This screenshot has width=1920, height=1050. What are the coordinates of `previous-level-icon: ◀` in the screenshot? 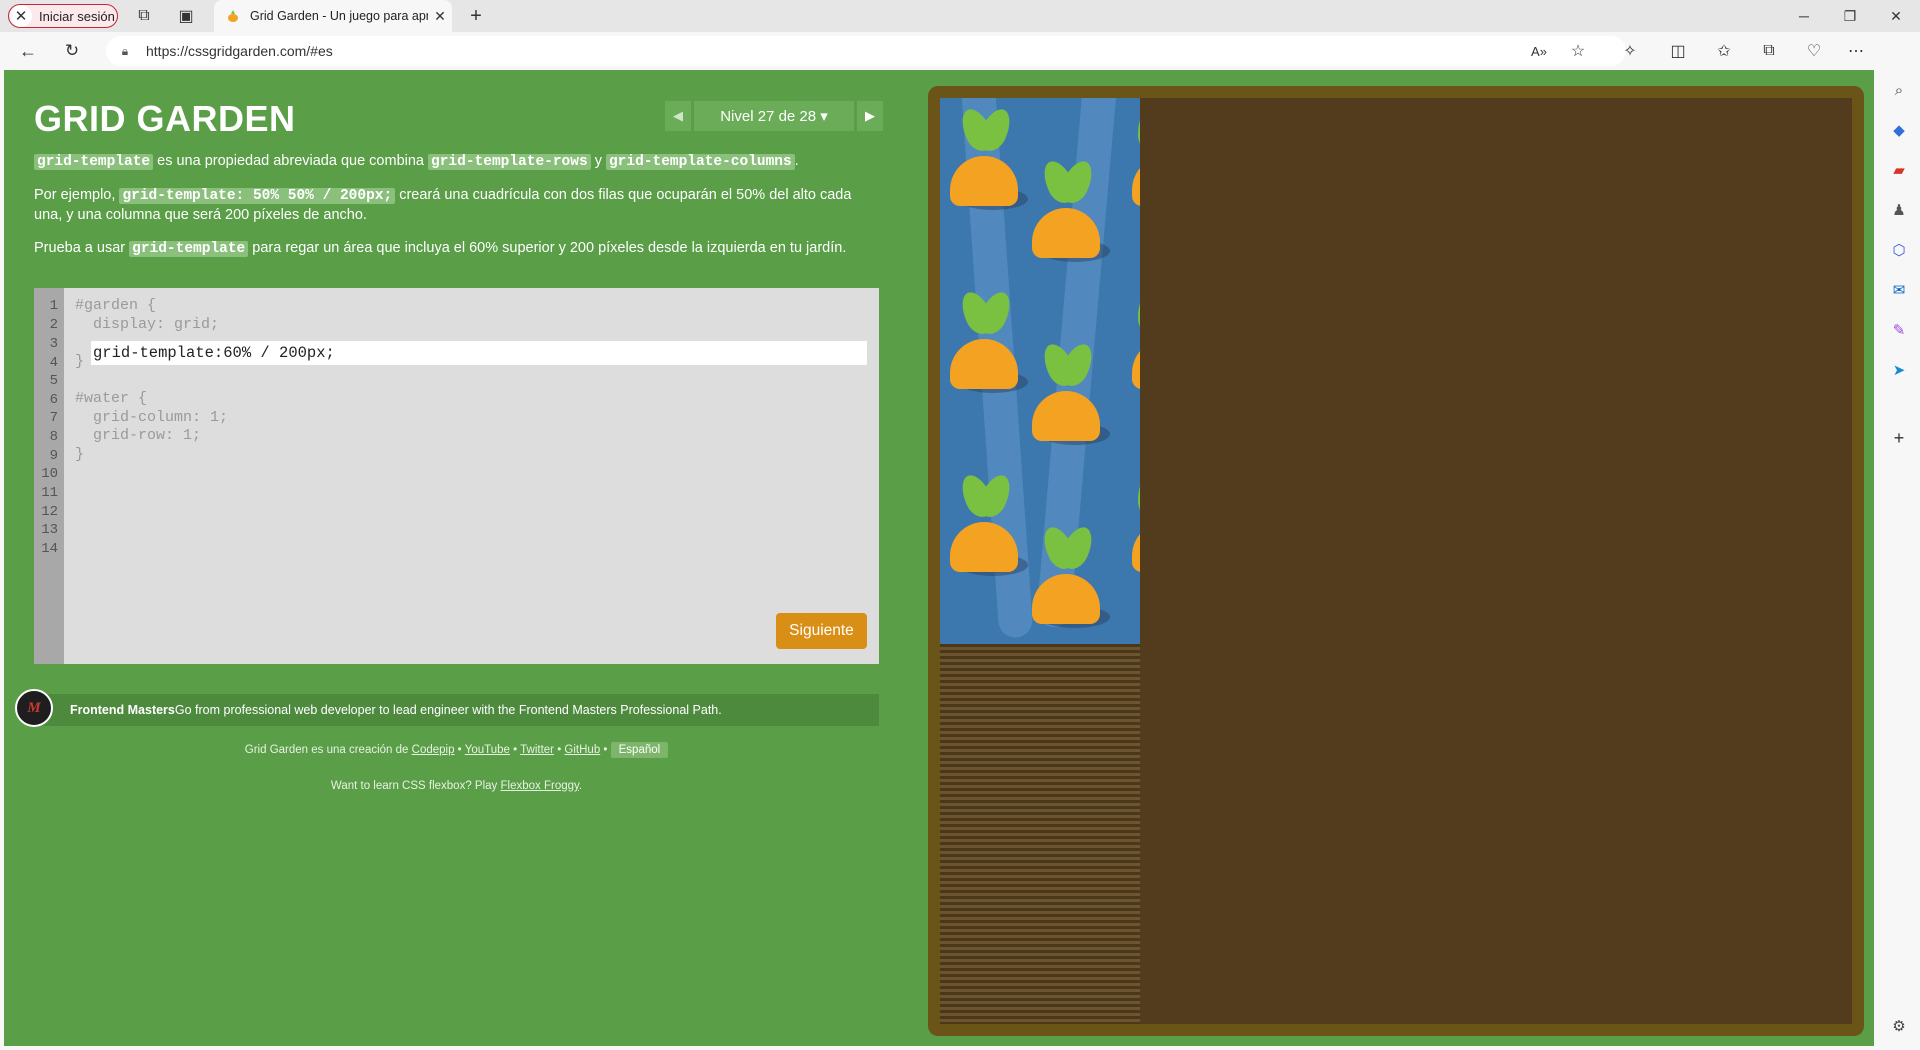 It's located at (678, 116).